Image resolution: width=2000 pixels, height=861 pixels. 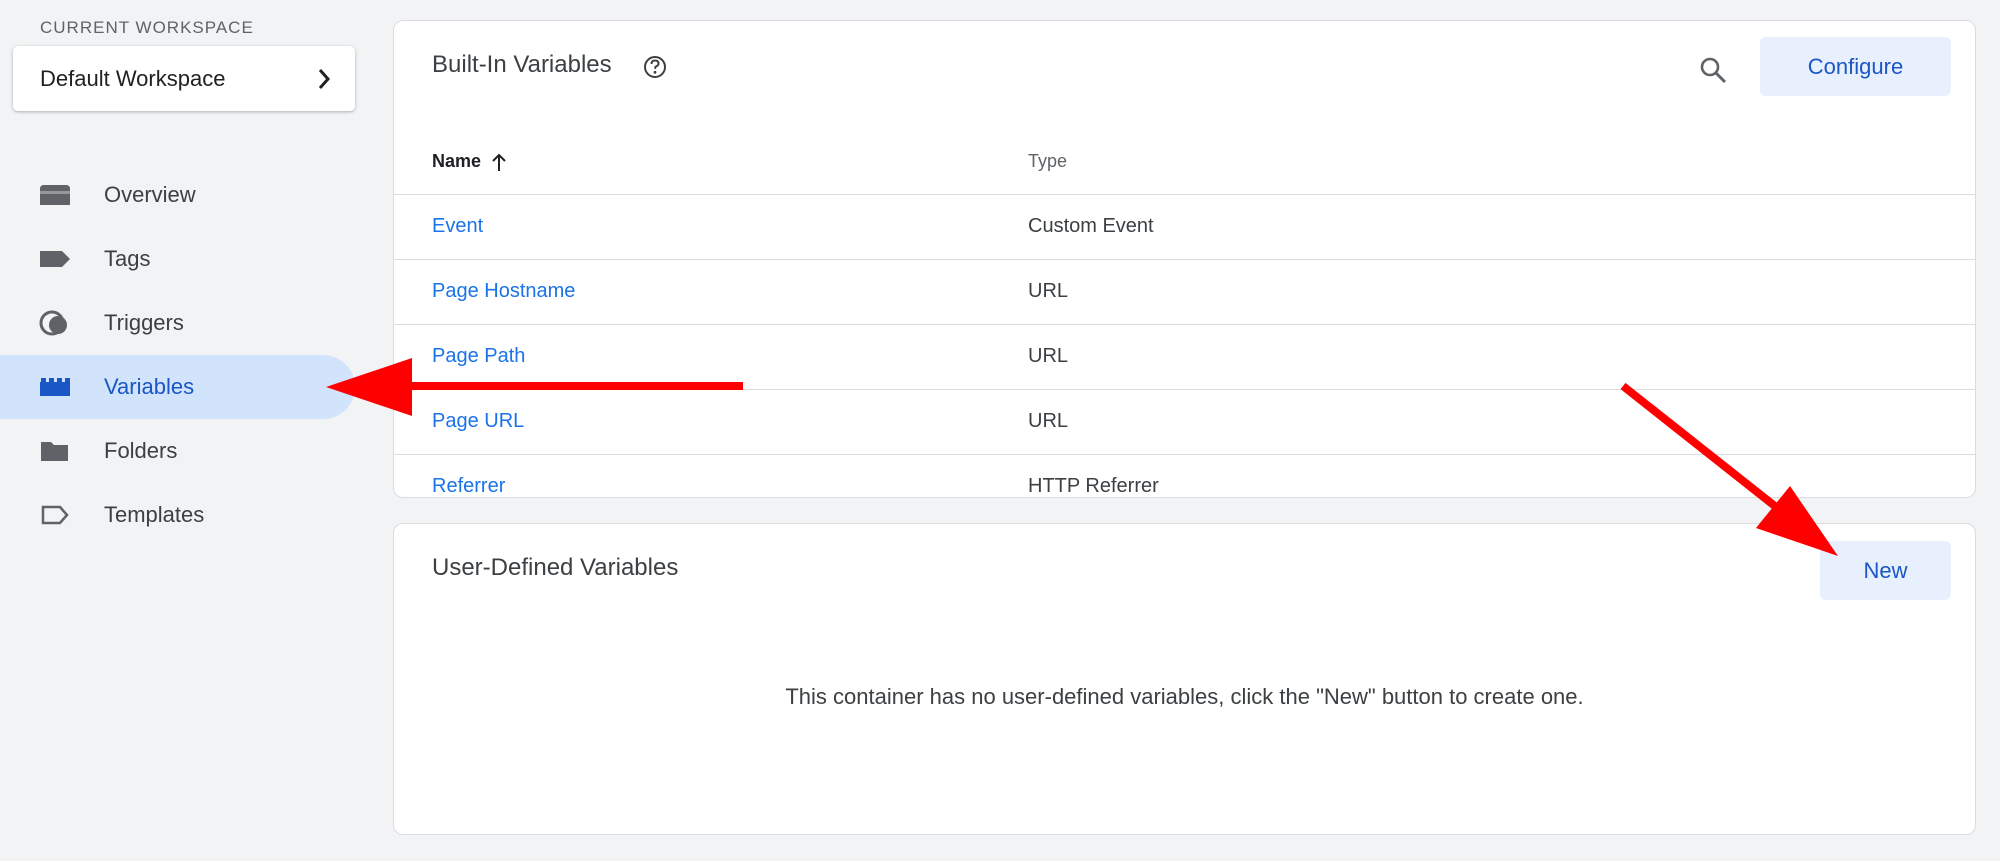 I want to click on help-icon, so click(x=655, y=67).